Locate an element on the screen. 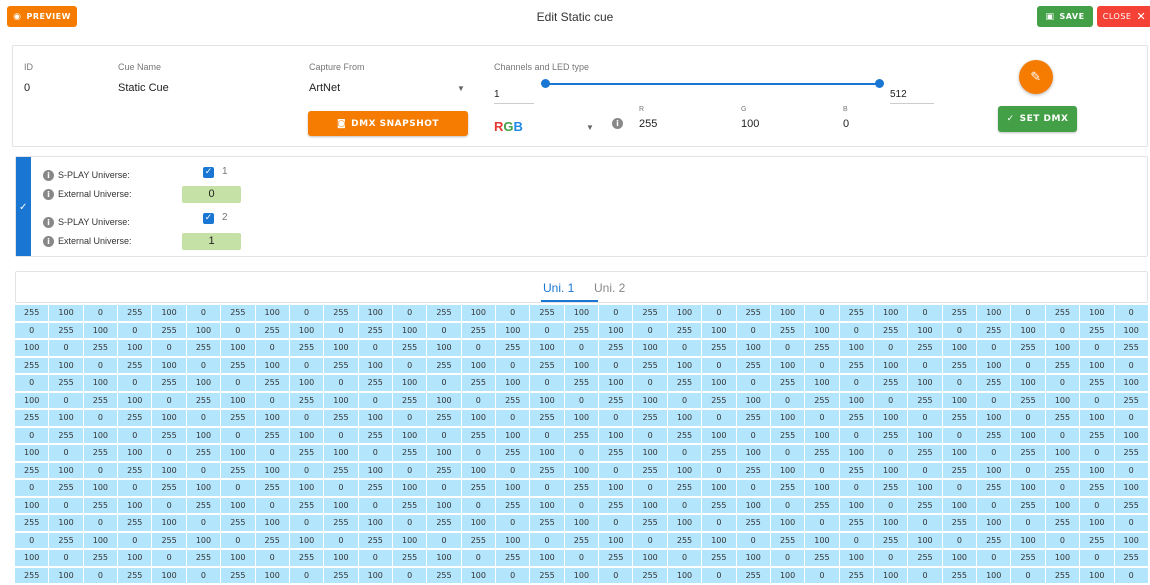 This screenshot has width=1150, height=585. led-type-select: RGB is located at coordinates (508, 126).